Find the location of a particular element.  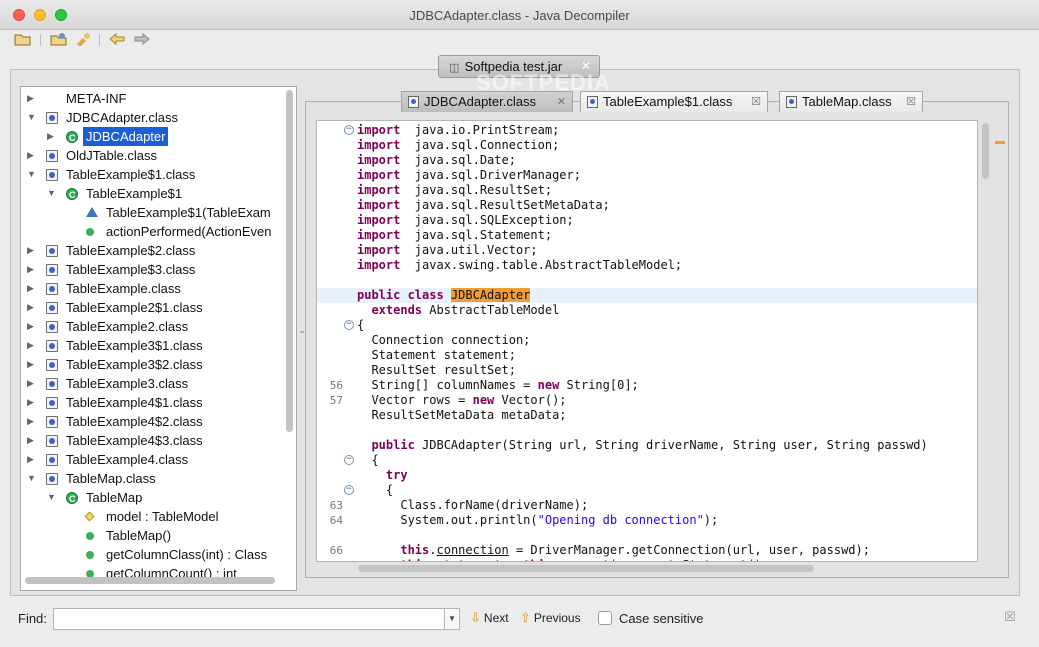

code-text: ResultSetMetaData metaData; is located at coordinates (462, 415).